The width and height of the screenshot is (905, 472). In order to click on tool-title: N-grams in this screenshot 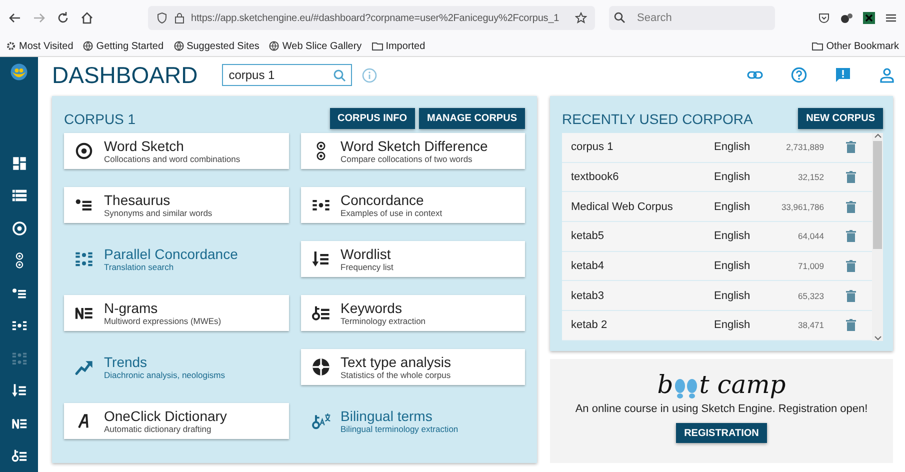, I will do `click(131, 308)`.